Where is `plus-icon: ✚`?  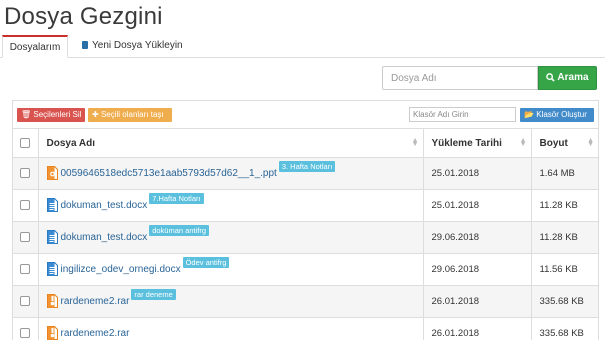
plus-icon: ✚ is located at coordinates (95, 114).